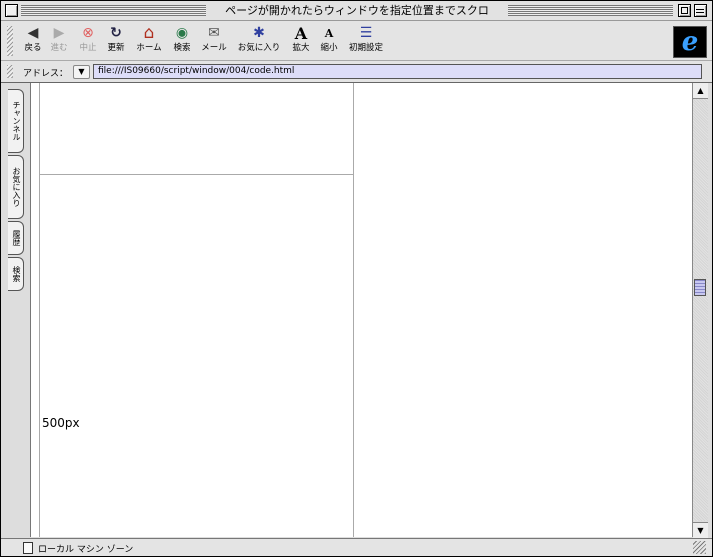 This screenshot has height=557, width=713. I want to click on mail-button: ✉ メール, so click(214, 41).